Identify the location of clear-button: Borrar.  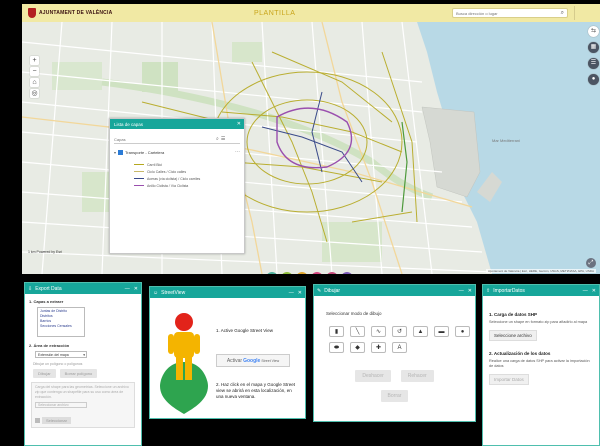
(394, 396).